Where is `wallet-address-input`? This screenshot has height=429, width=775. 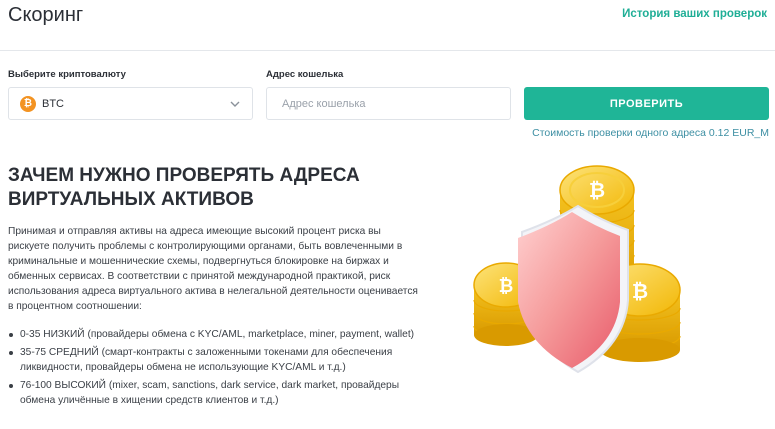
wallet-address-input is located at coordinates (388, 103).